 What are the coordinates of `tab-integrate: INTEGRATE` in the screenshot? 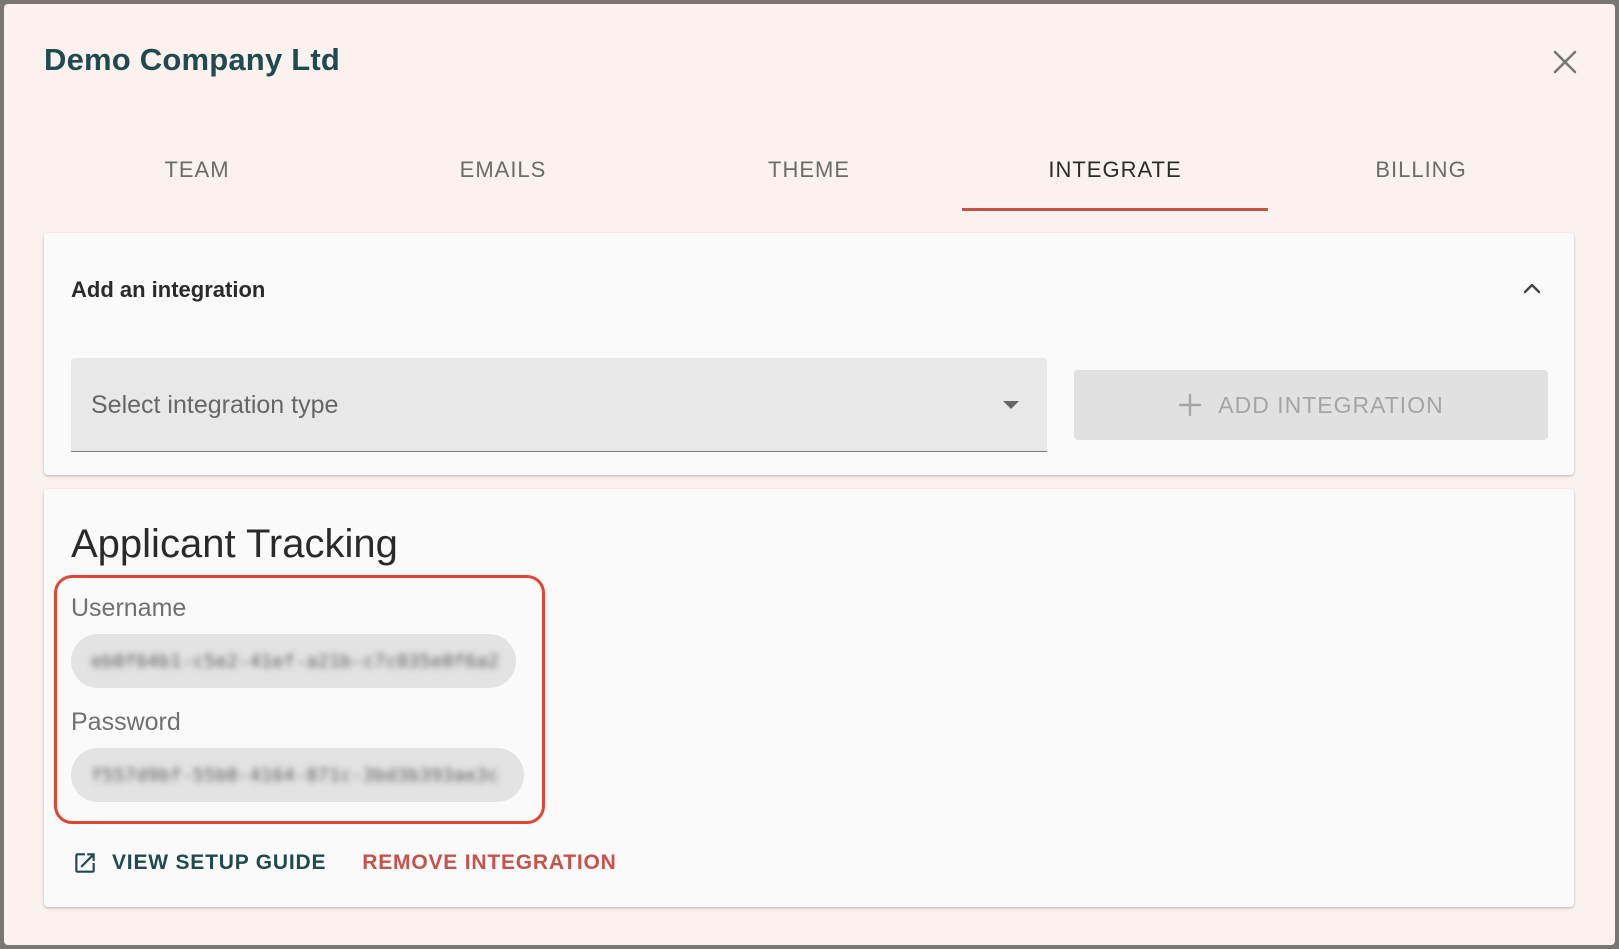 It's located at (1115, 170).